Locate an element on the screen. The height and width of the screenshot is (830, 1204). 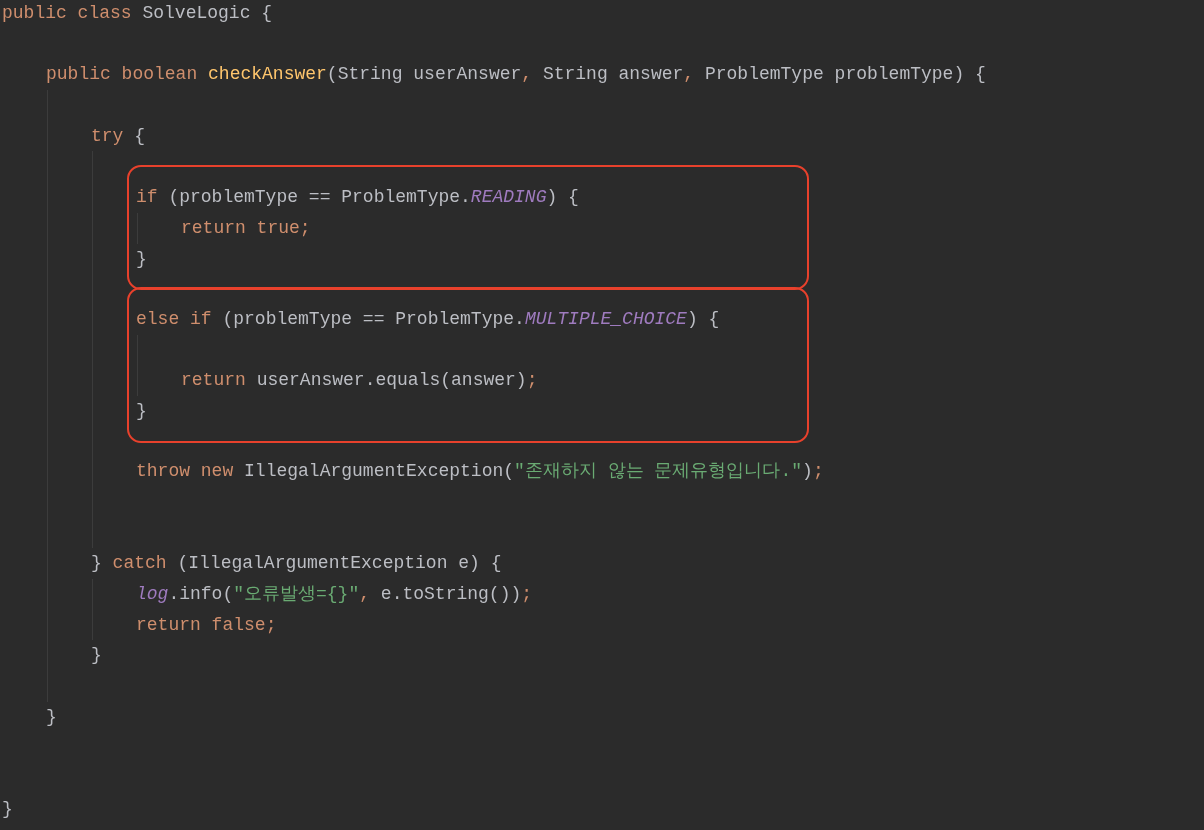
code-line: if (problemType == ProblemType.READING) { is located at coordinates (357, 198).